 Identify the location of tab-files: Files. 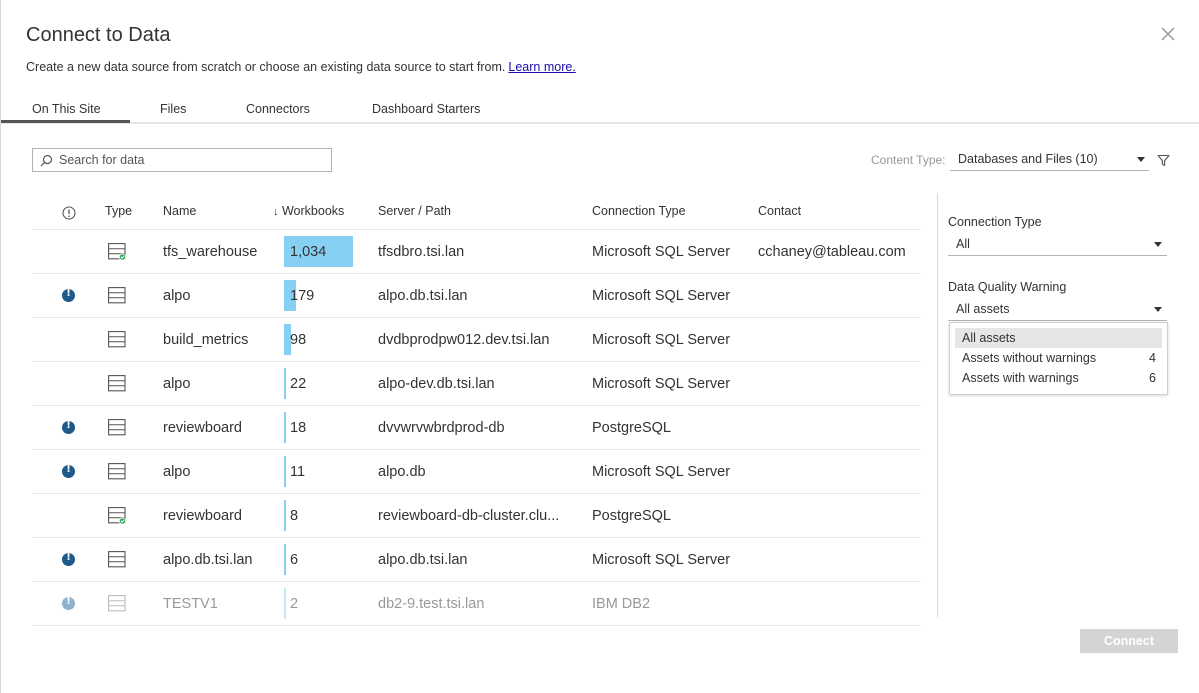
(173, 109).